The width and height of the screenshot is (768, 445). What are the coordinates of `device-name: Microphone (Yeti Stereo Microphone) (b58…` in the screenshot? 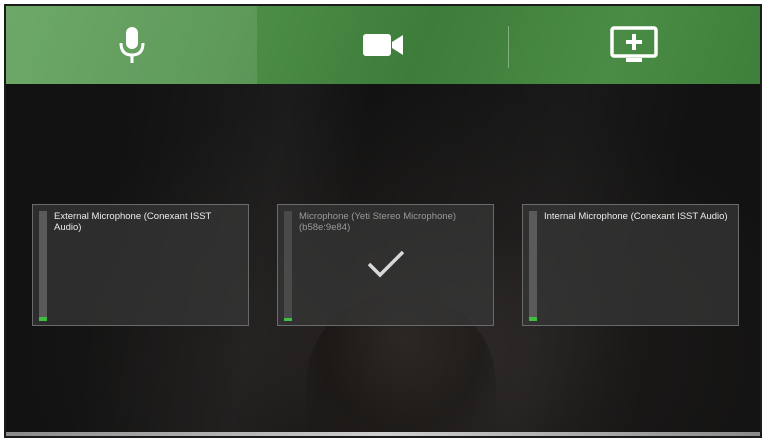 It's located at (378, 222).